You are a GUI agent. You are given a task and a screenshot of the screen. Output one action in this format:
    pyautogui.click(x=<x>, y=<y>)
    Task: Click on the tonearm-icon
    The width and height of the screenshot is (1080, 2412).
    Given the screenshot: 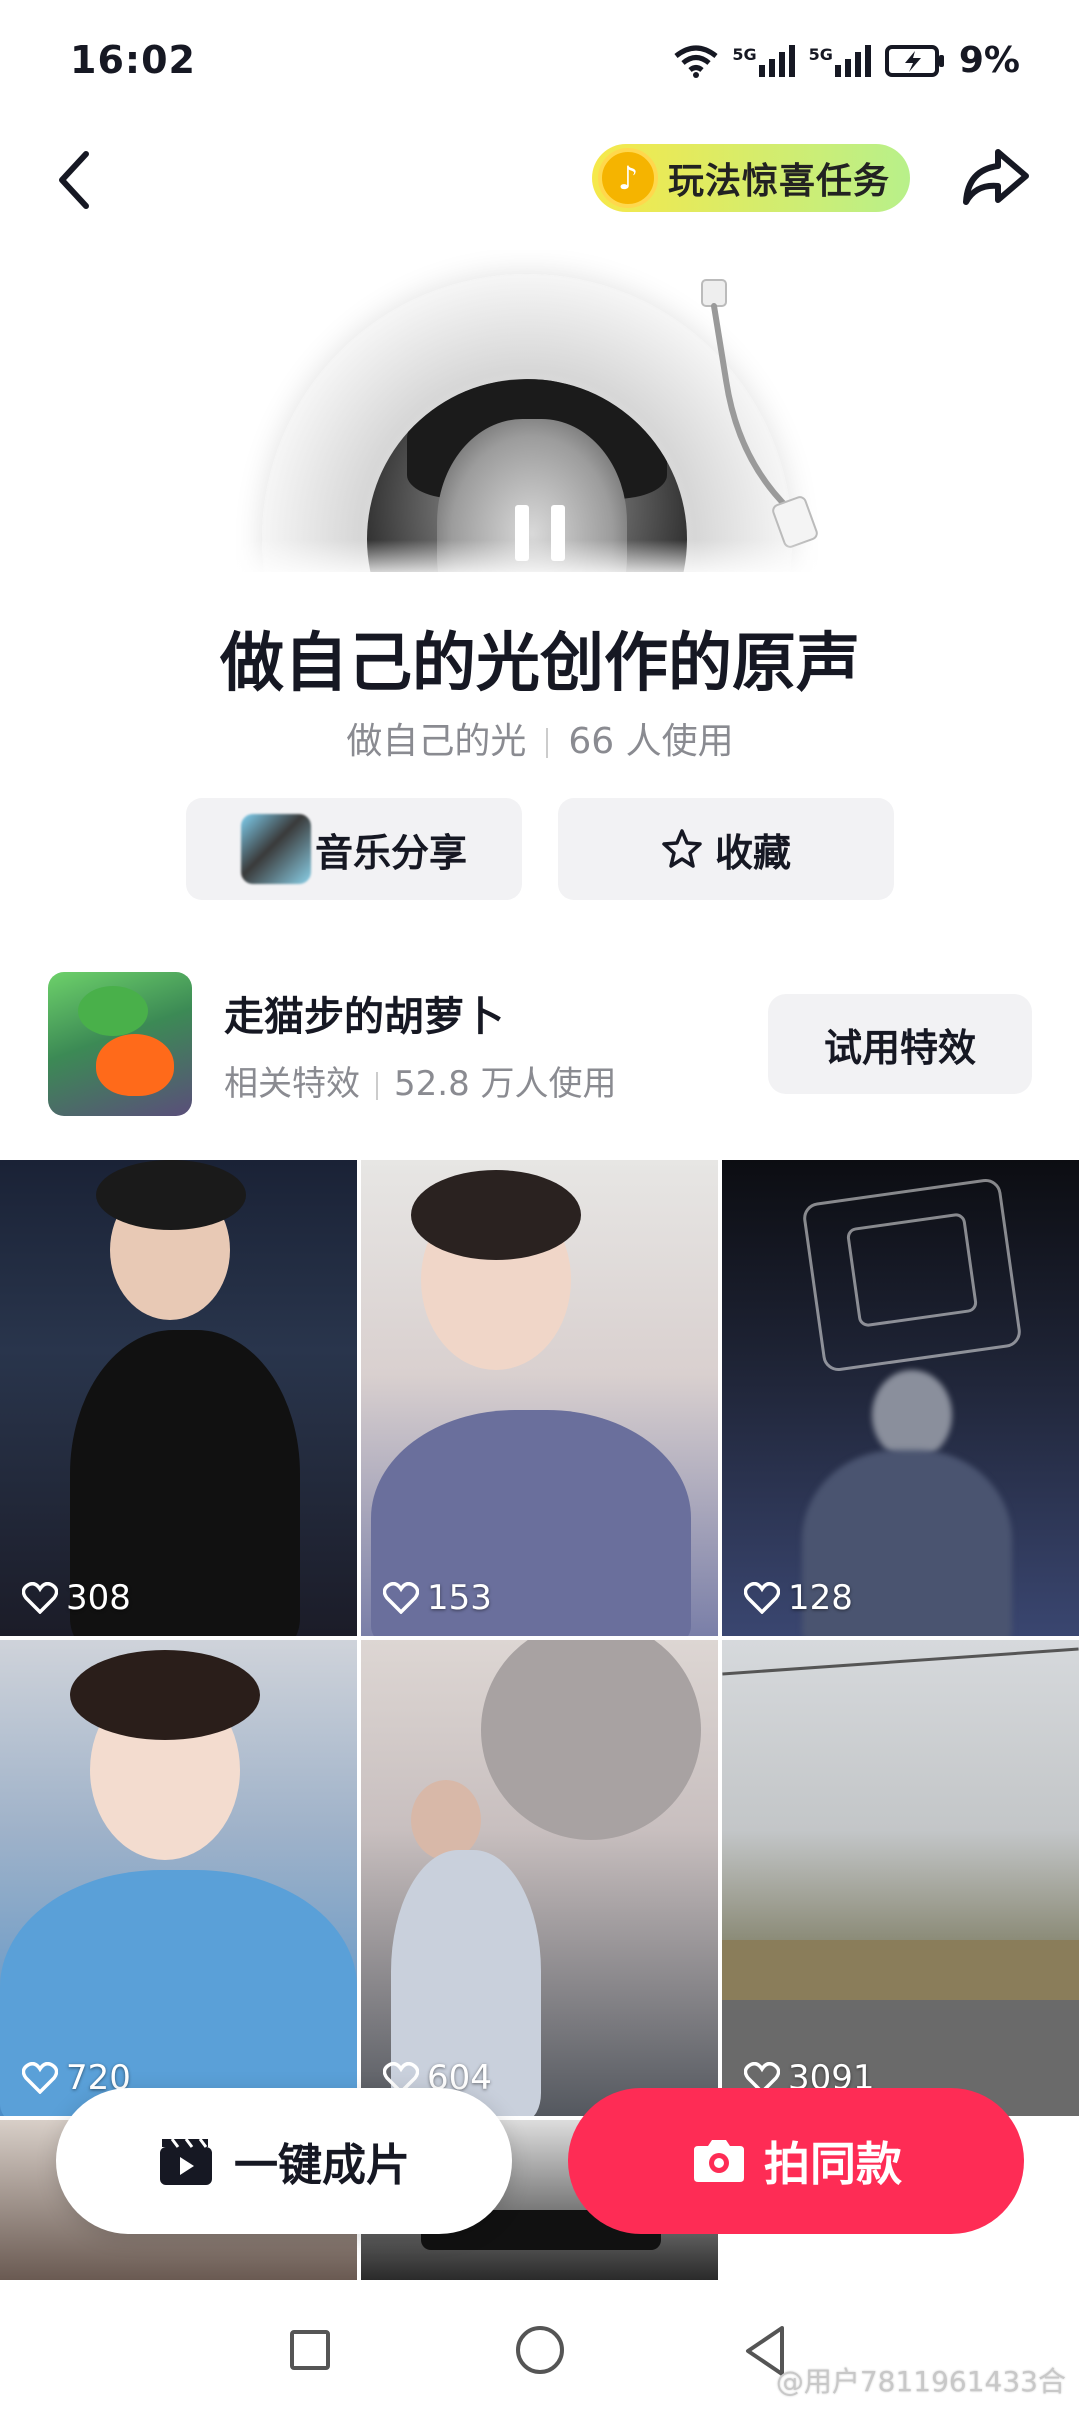 What is the action you would take?
    pyautogui.click(x=759, y=413)
    